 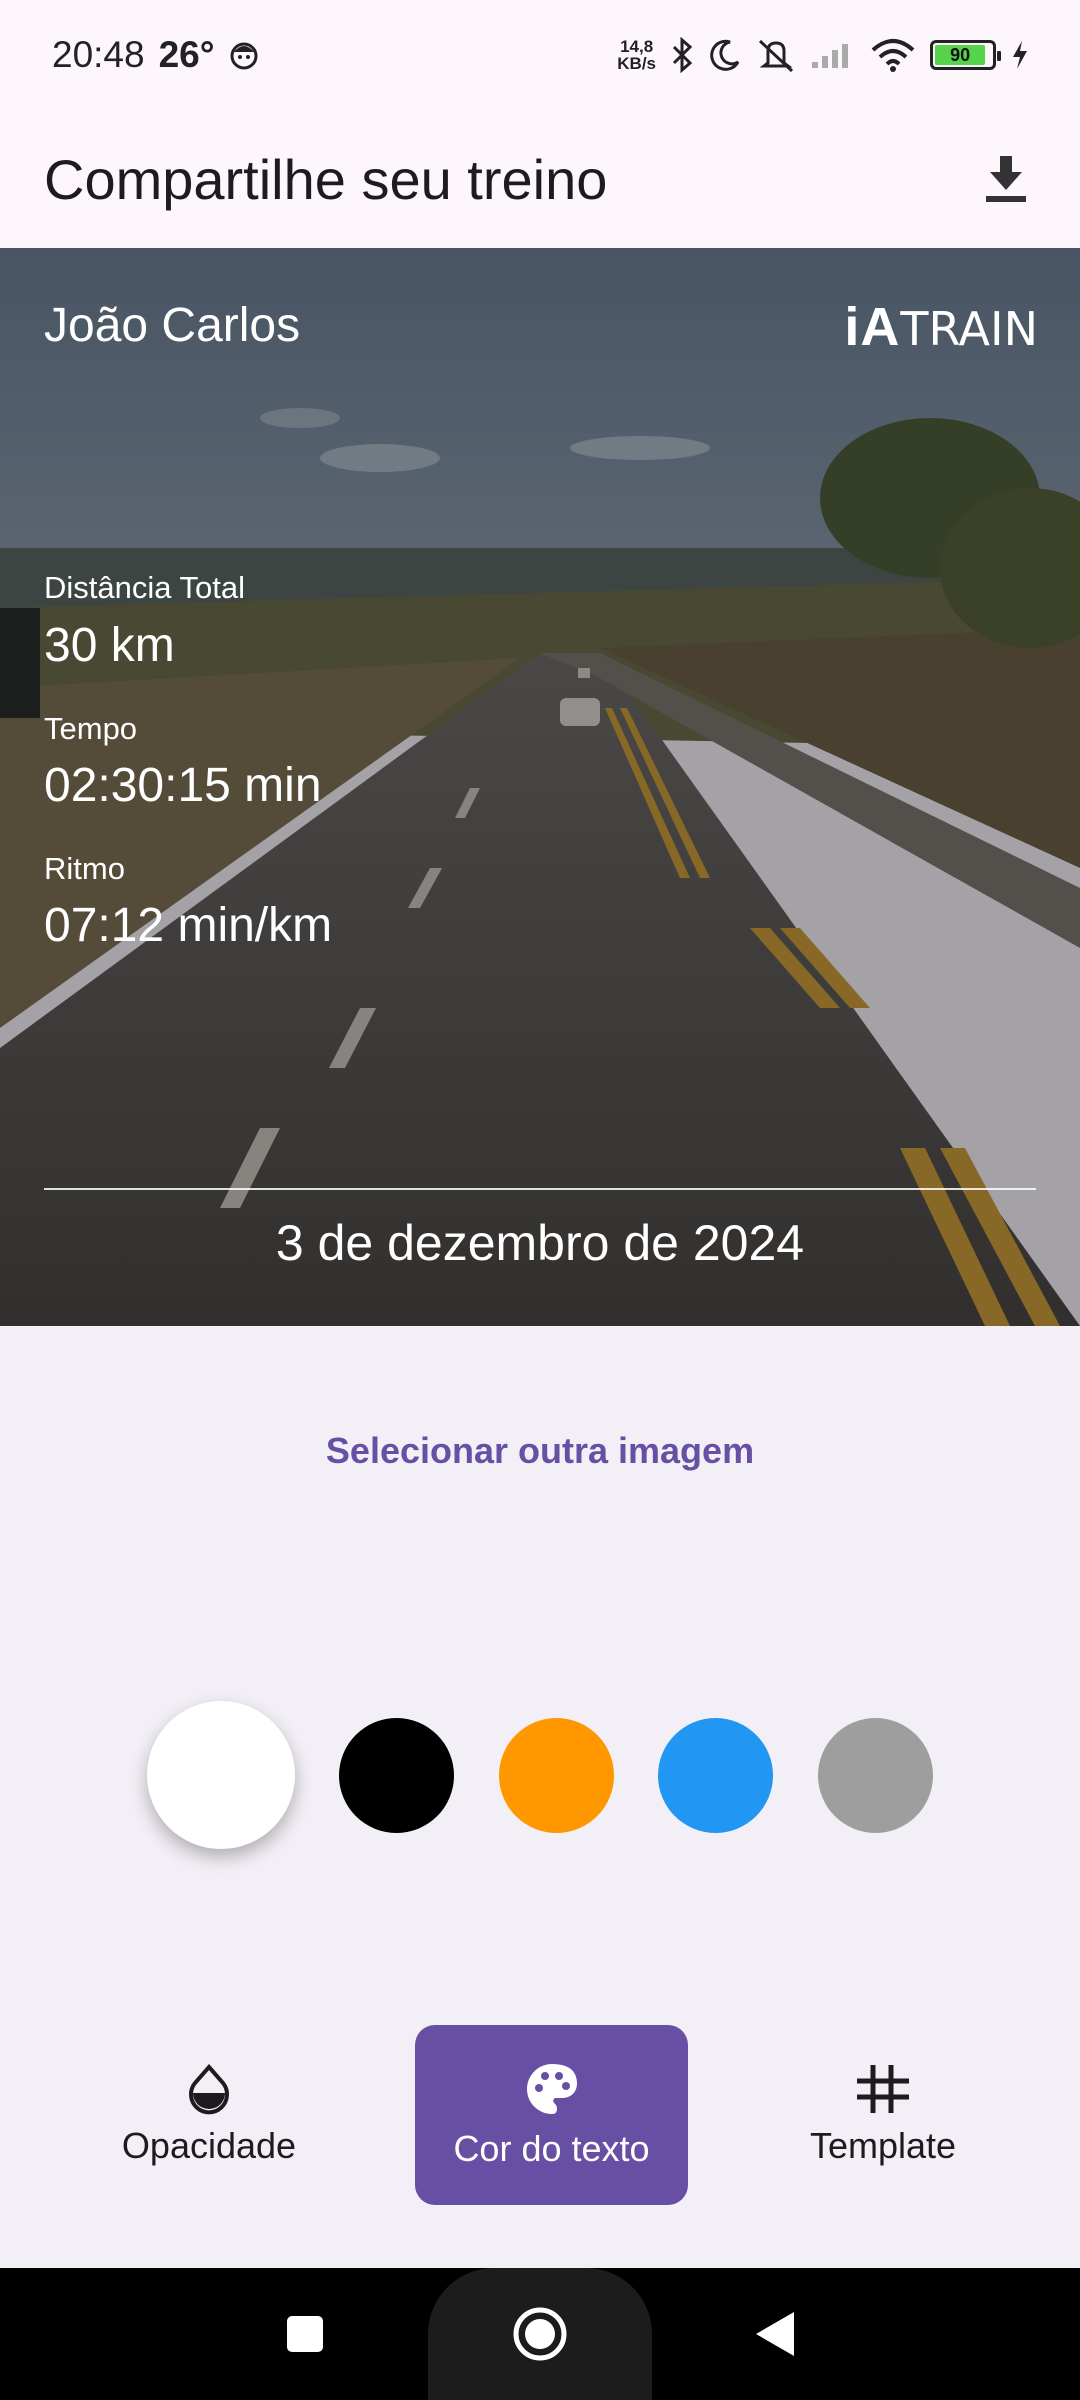 I want to click on tool-template-label: Template, so click(x=883, y=2145).